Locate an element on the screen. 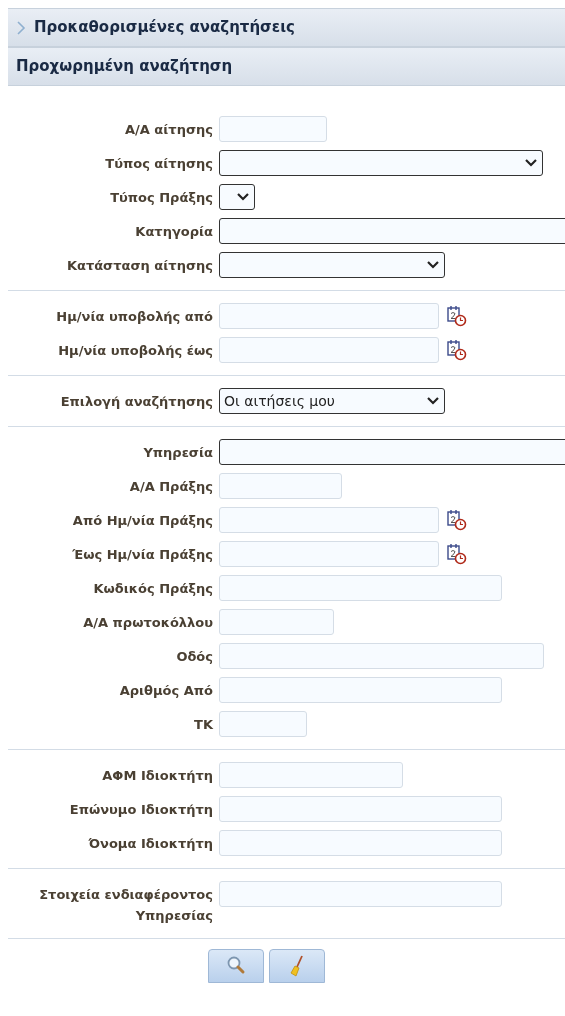 This screenshot has width=565, height=1016. search-icon is located at coordinates (236, 965).